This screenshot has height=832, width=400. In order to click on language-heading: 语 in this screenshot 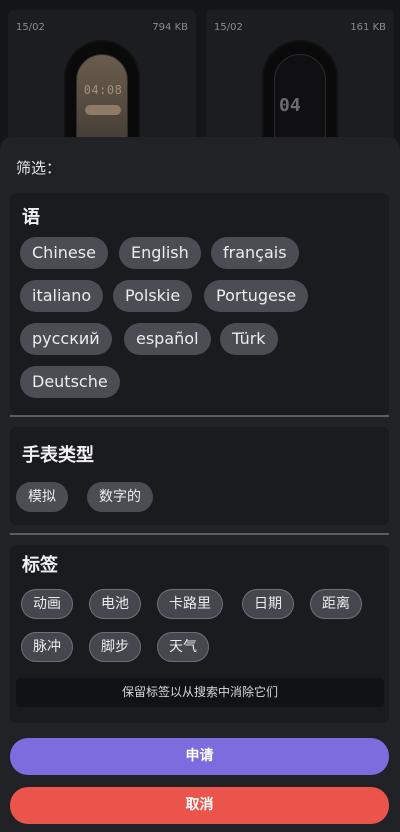, I will do `click(31, 217)`.